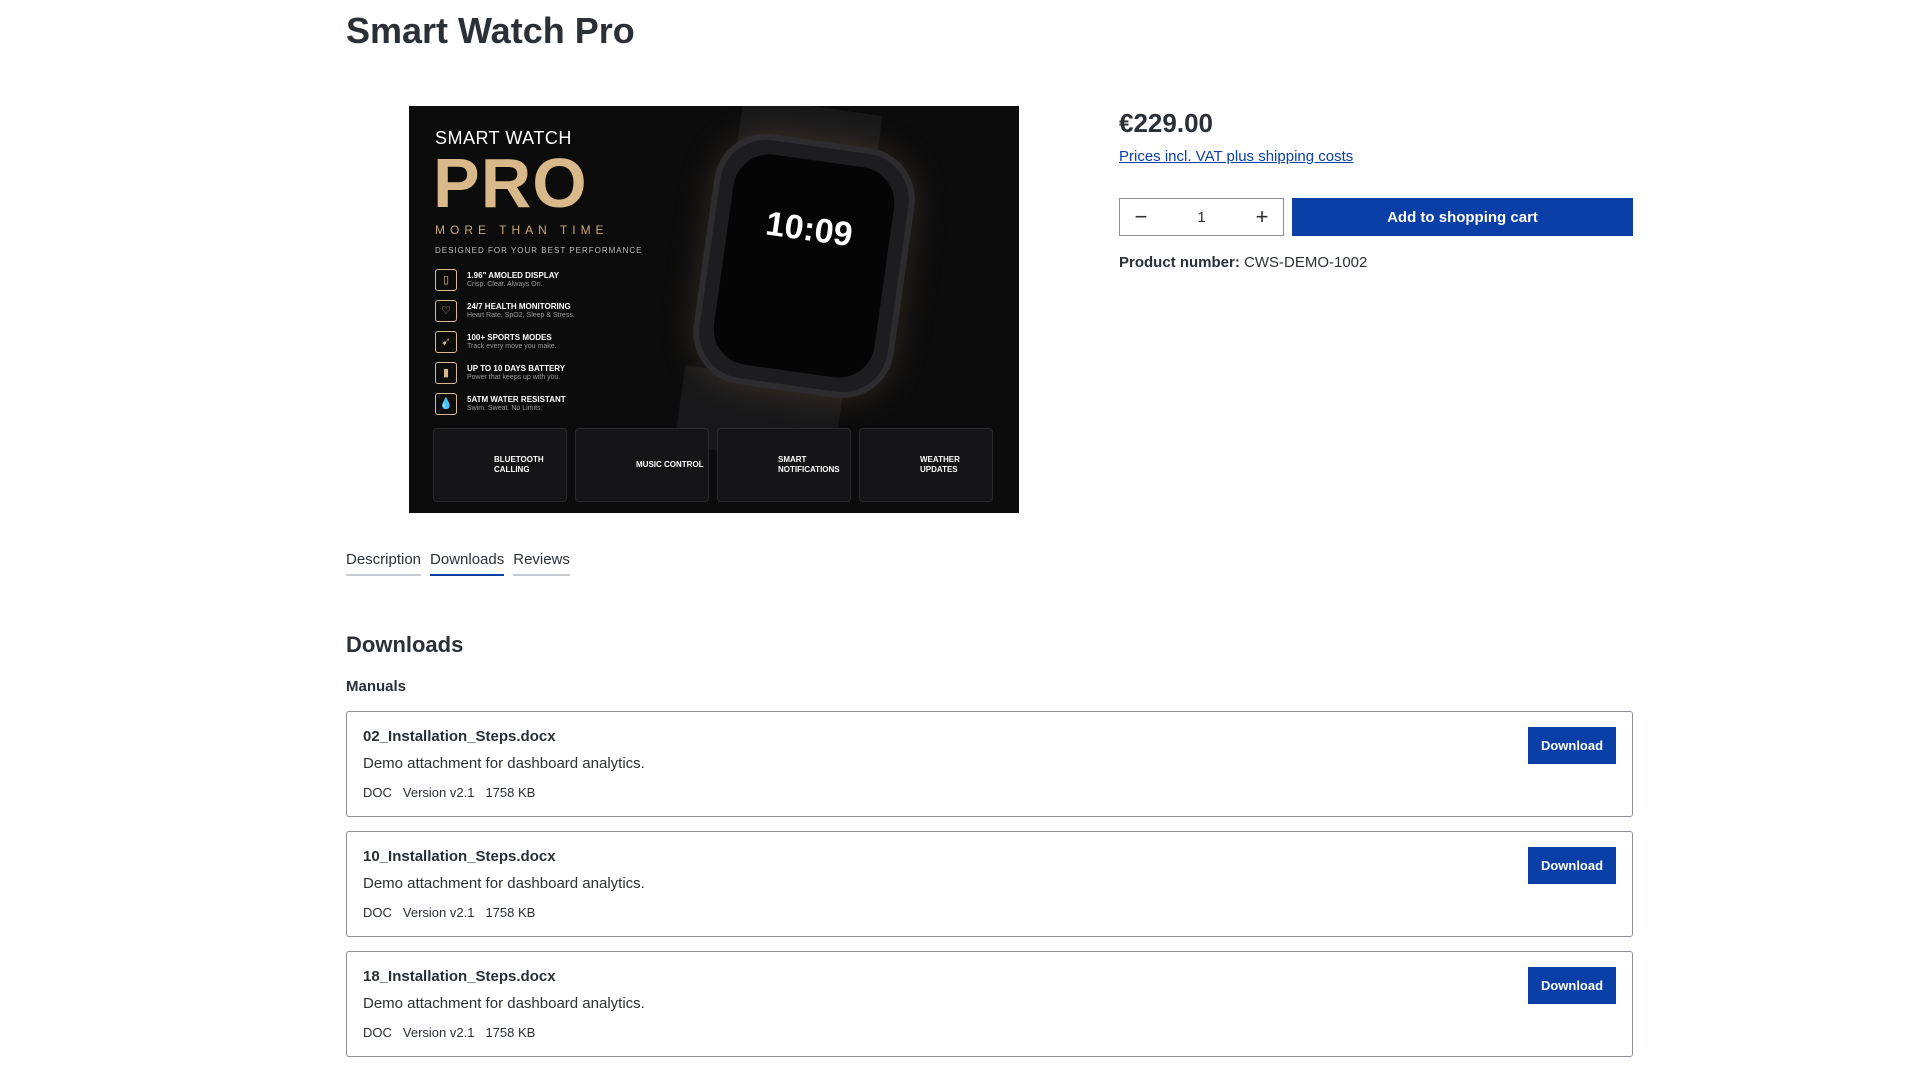 The height and width of the screenshot is (1080, 1920). Describe the element at coordinates (522, 230) in the screenshot. I see `image-tagline: MORE THAN TIME` at that location.